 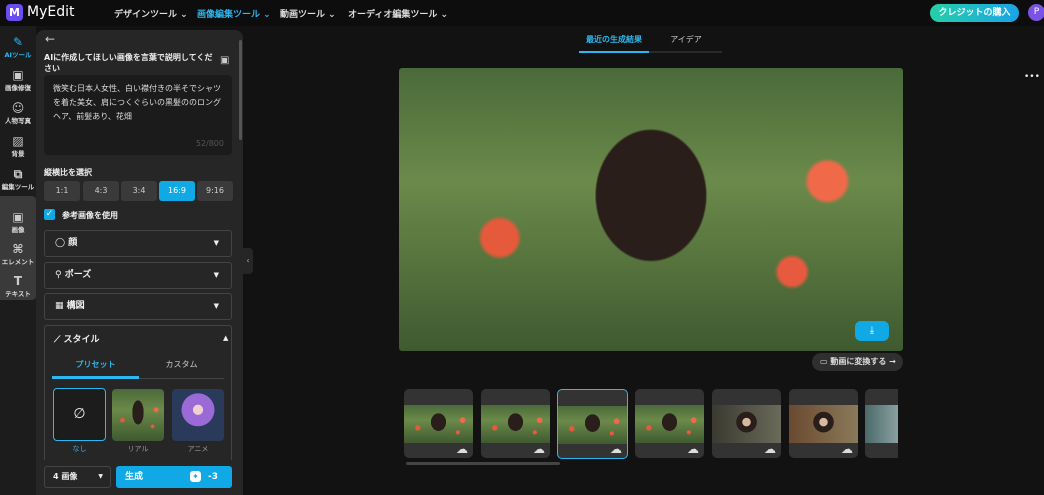 I want to click on rail-portrait: ☺ 人物写真, so click(x=18, y=113).